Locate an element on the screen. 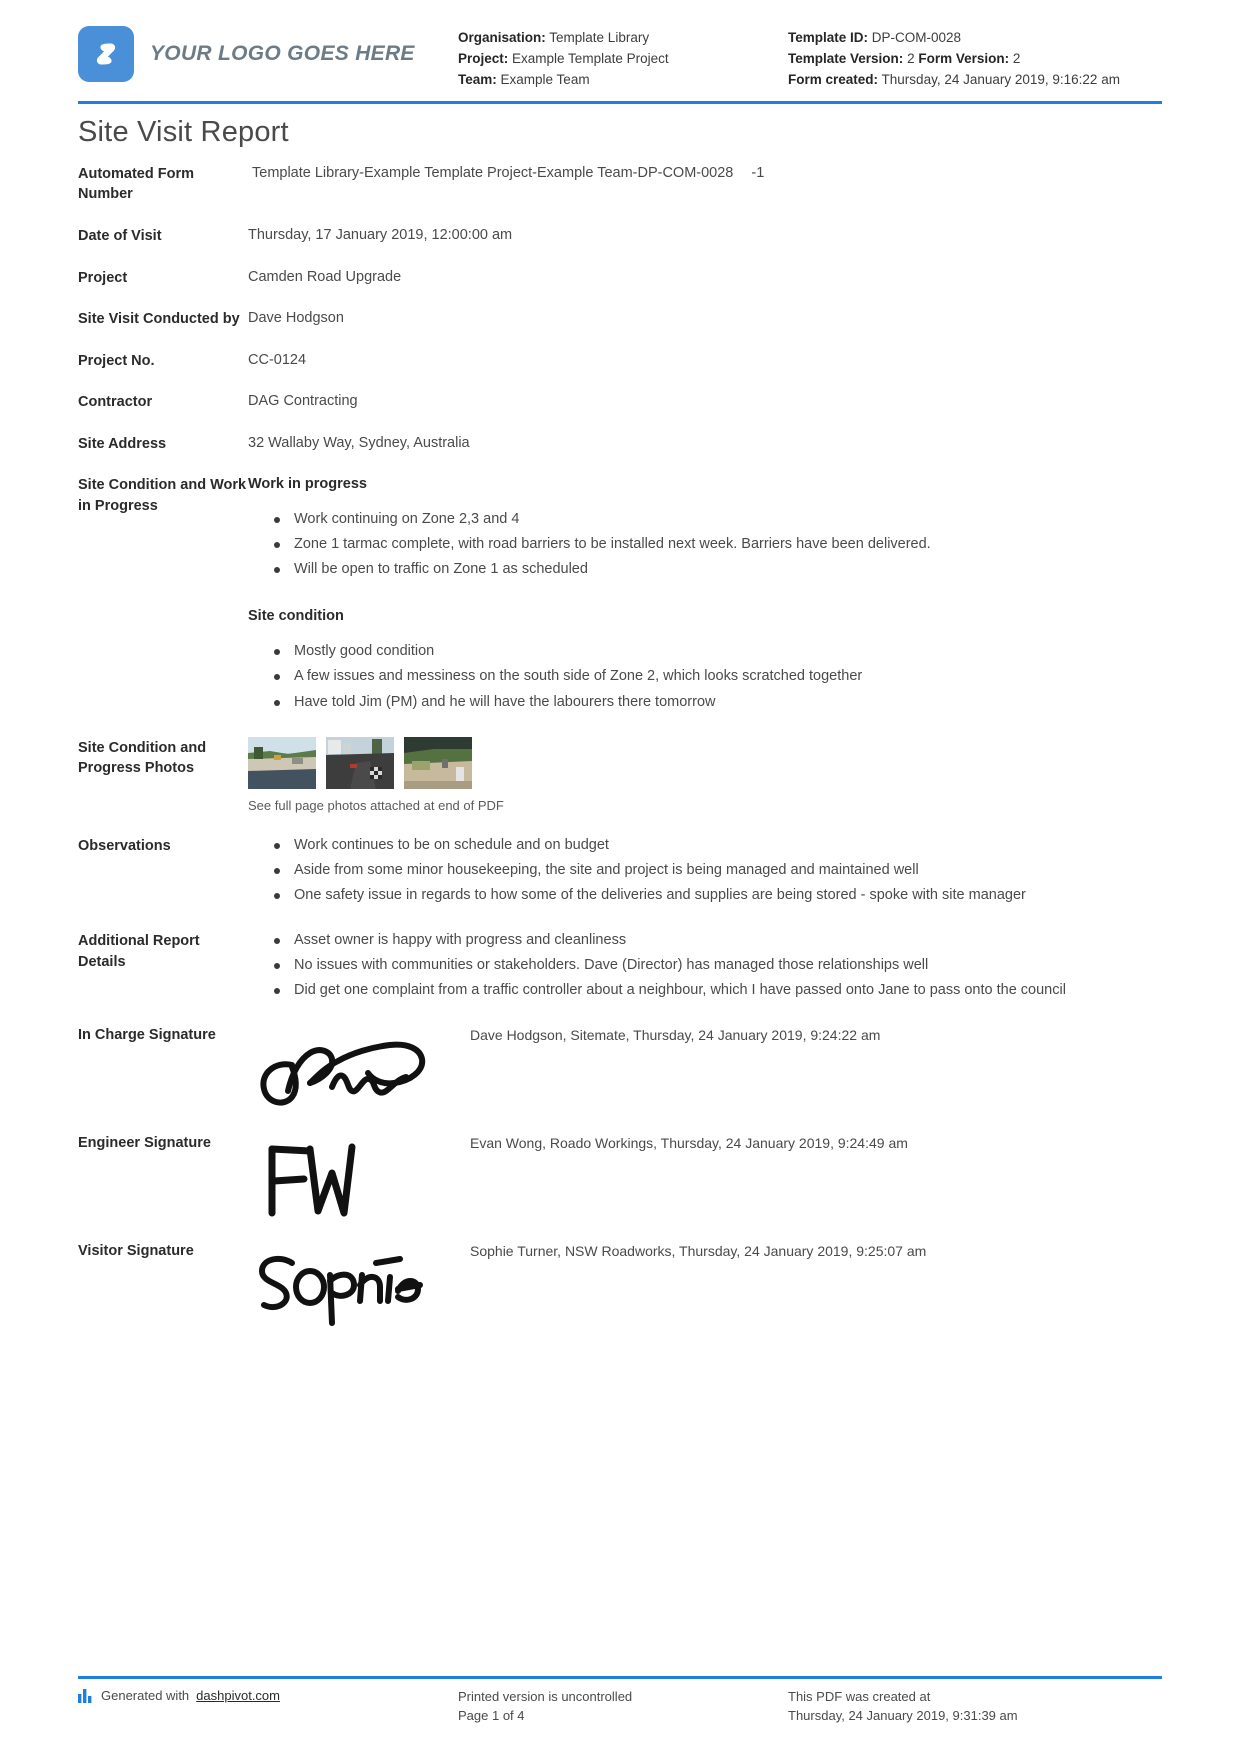 The image size is (1240, 1754). field-label: Additional Report Details is located at coordinates (139, 951).